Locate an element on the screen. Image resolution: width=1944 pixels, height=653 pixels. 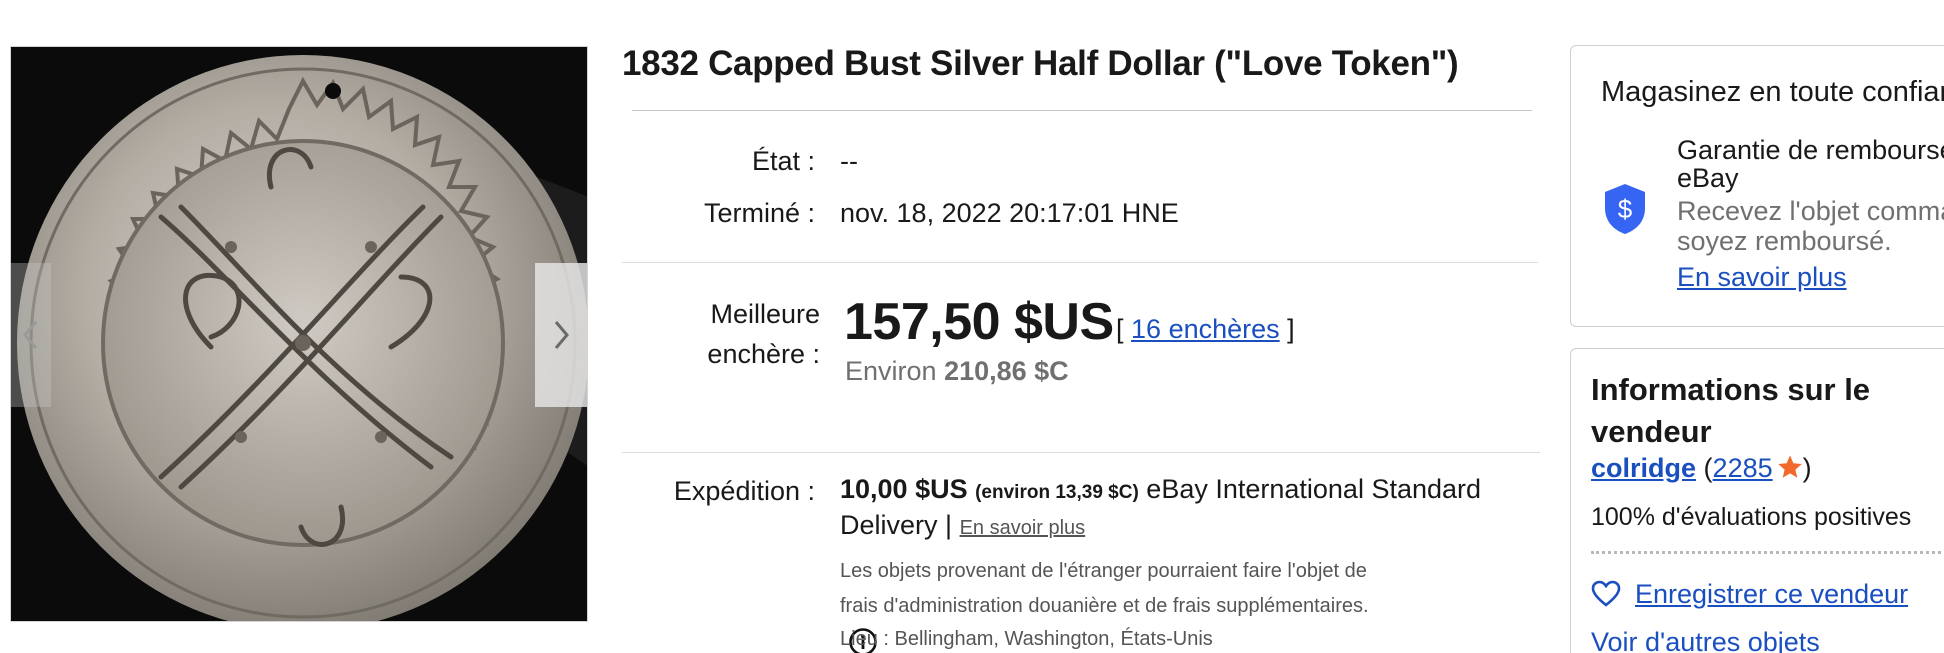
bid-count: [ 16 enchères ] is located at coordinates (1205, 329).